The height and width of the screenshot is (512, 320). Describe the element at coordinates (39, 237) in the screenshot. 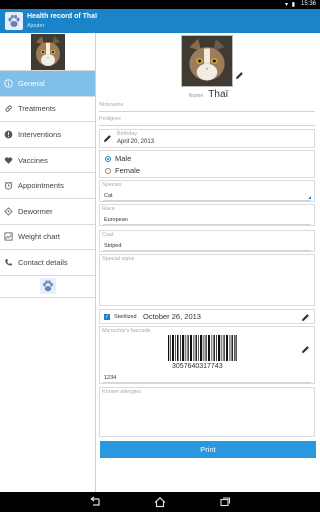

I see `sidebar-item-label: Weight chart` at that location.